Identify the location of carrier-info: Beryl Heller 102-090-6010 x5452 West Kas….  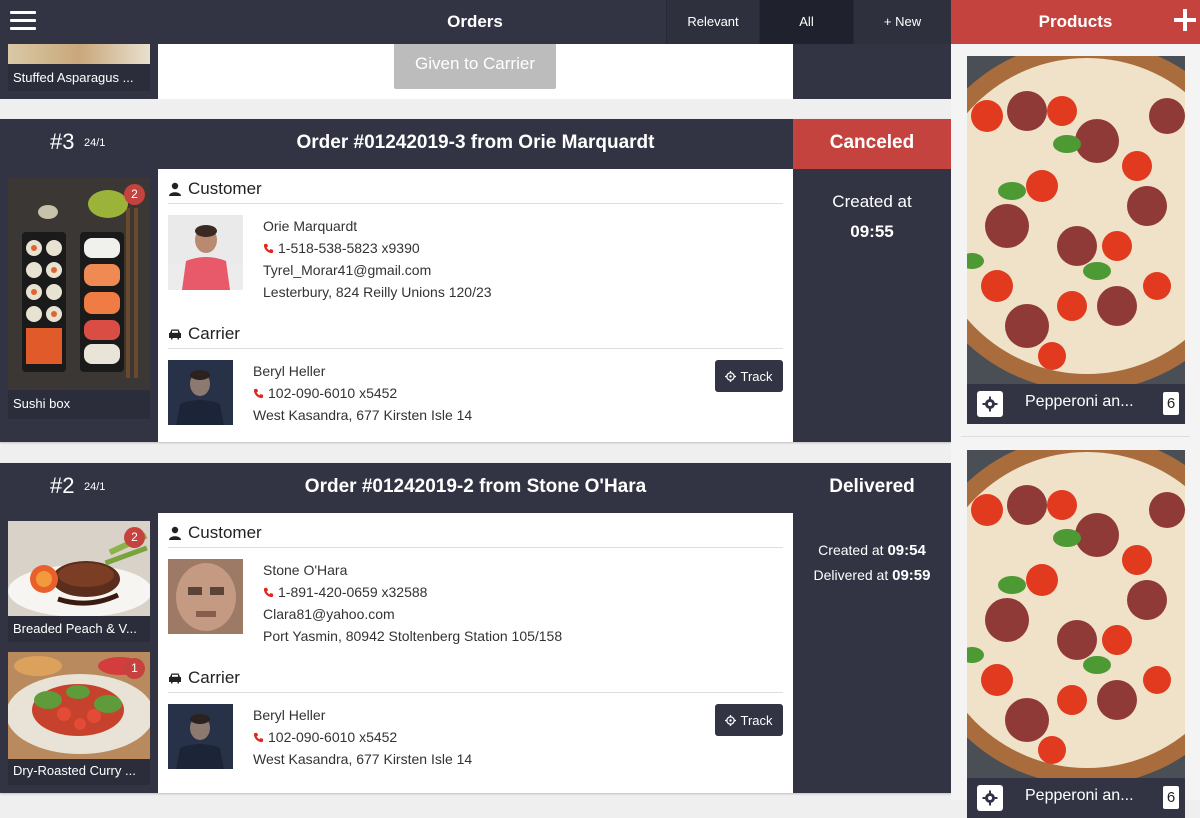
(362, 737).